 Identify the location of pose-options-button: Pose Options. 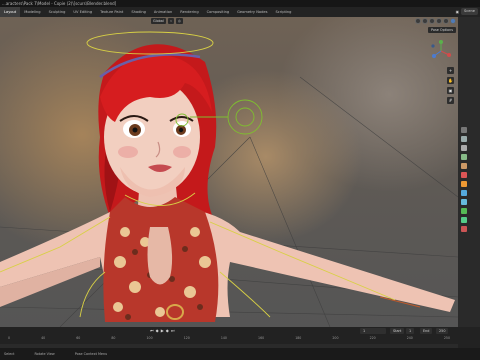
(441, 30).